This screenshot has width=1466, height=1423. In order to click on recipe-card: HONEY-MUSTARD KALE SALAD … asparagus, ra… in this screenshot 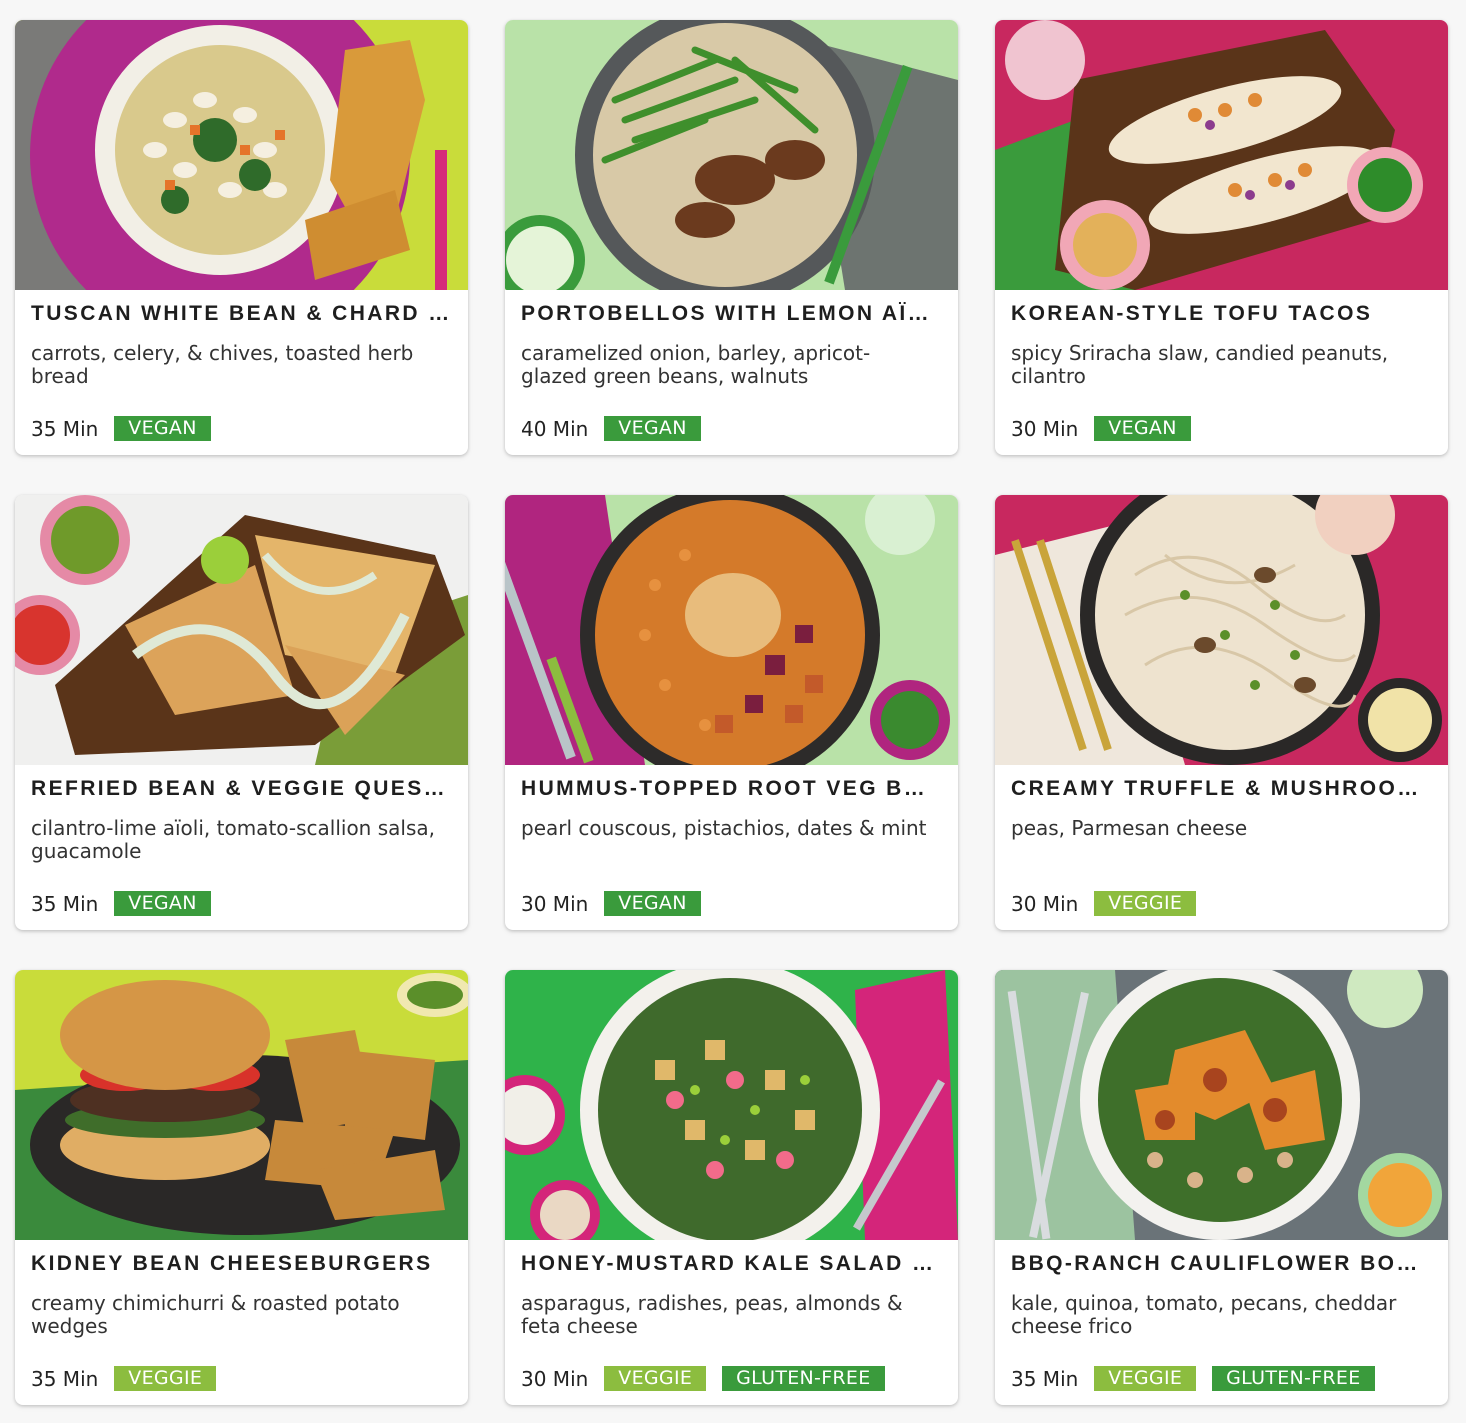, I will do `click(731, 1187)`.